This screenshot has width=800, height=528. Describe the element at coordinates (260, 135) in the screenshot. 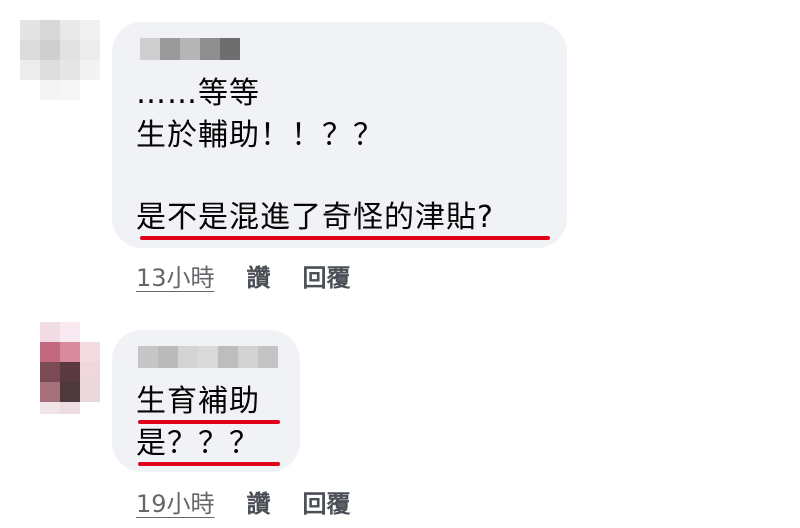

I see `comment-text-line: 生於輔助！！？？` at that location.